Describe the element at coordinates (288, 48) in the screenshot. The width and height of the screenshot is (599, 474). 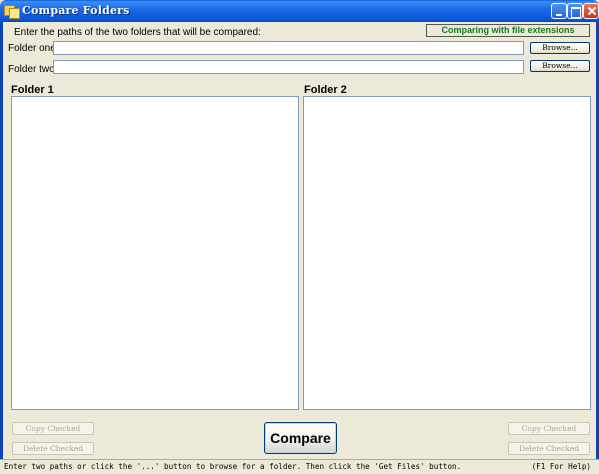
I see `folder-one-input` at that location.